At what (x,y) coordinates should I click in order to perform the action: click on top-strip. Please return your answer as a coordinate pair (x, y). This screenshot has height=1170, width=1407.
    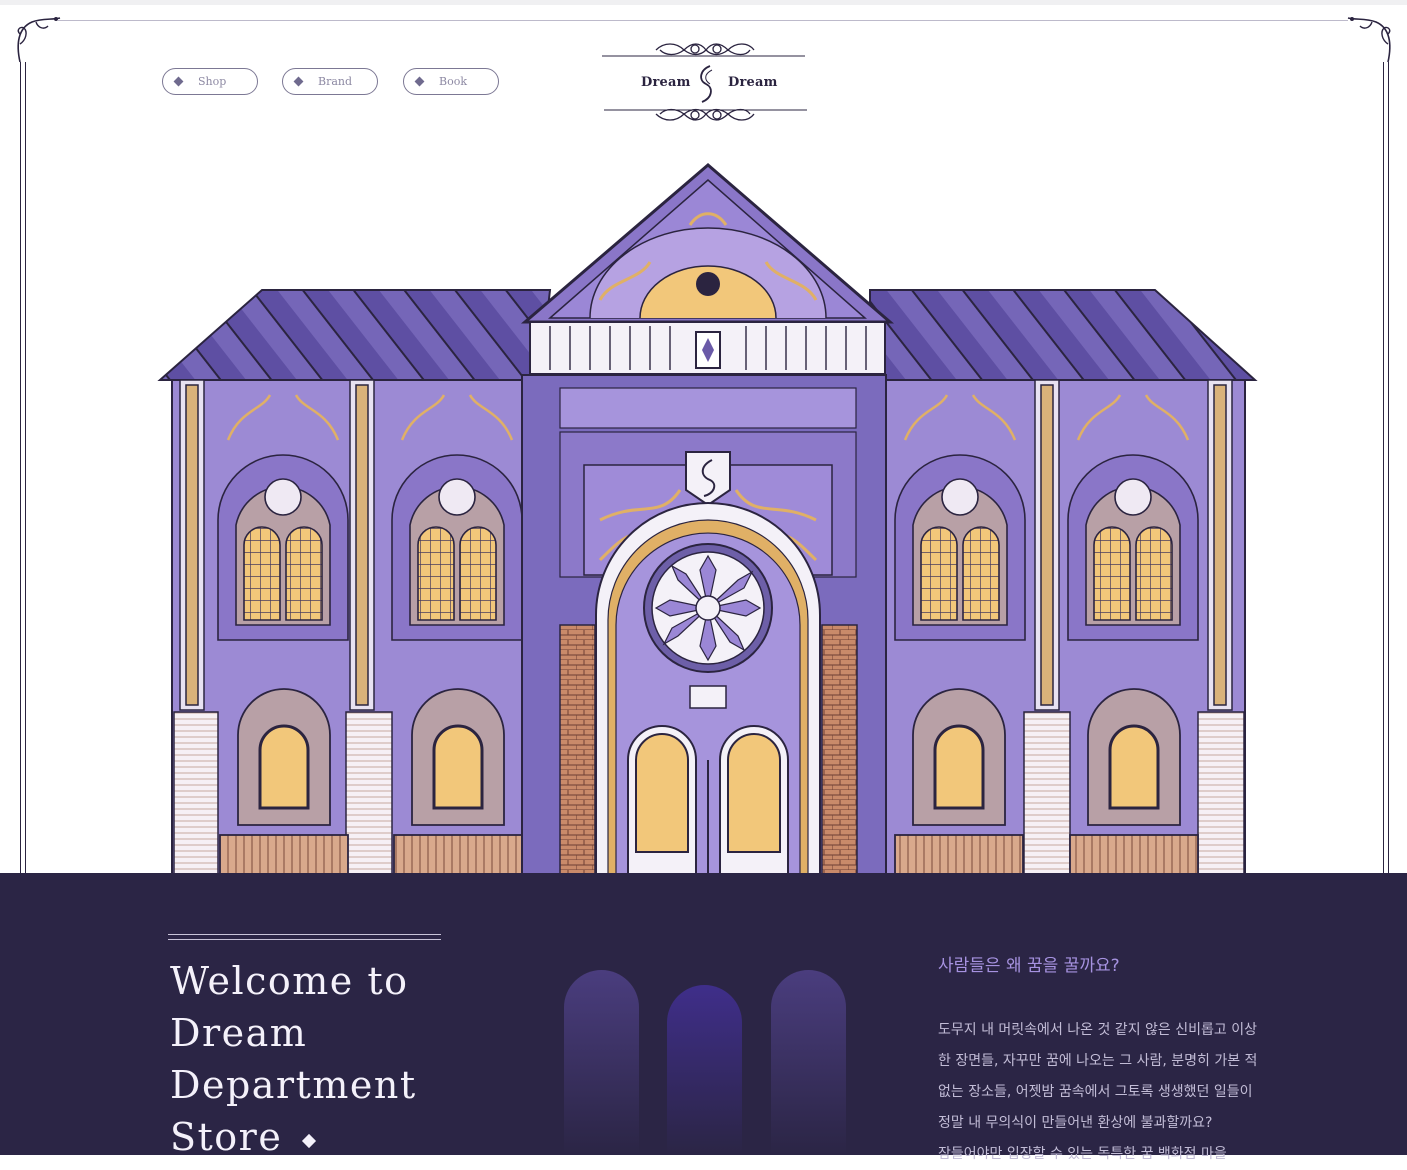
    Looking at the image, I should click on (703, 2).